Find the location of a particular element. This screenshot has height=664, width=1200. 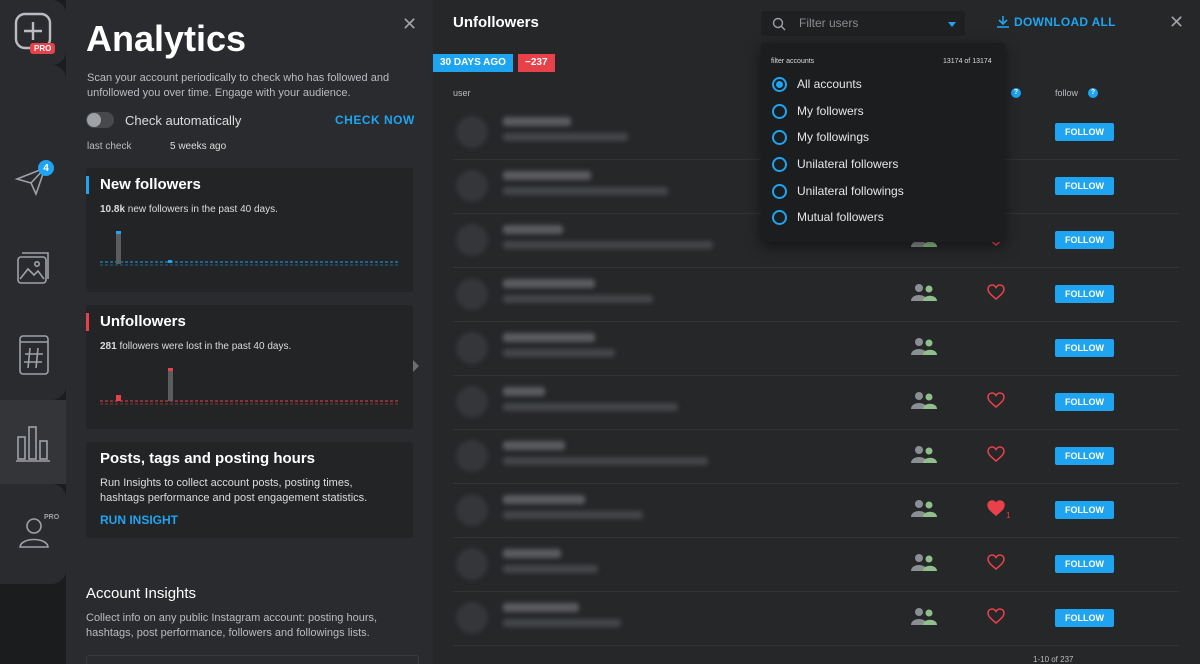

main-close-icon: ✕ is located at coordinates (1176, 22).